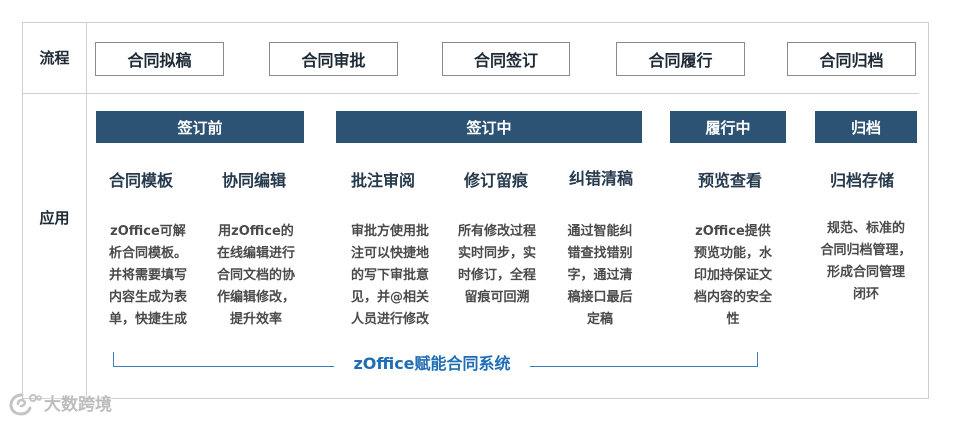 Image resolution: width=953 pixels, height=424 pixels. Describe the element at coordinates (140, 180) in the screenshot. I see `feature-title-template: 合同模板` at that location.